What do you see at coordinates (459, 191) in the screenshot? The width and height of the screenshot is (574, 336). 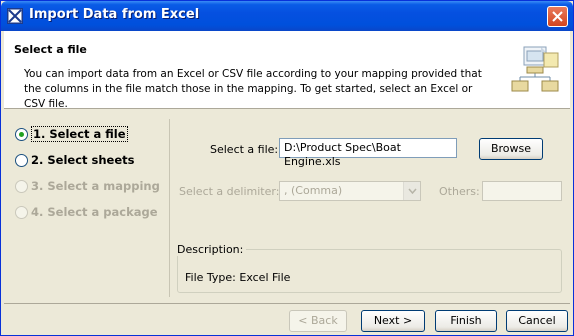 I see `others-label: Others:` at bounding box center [459, 191].